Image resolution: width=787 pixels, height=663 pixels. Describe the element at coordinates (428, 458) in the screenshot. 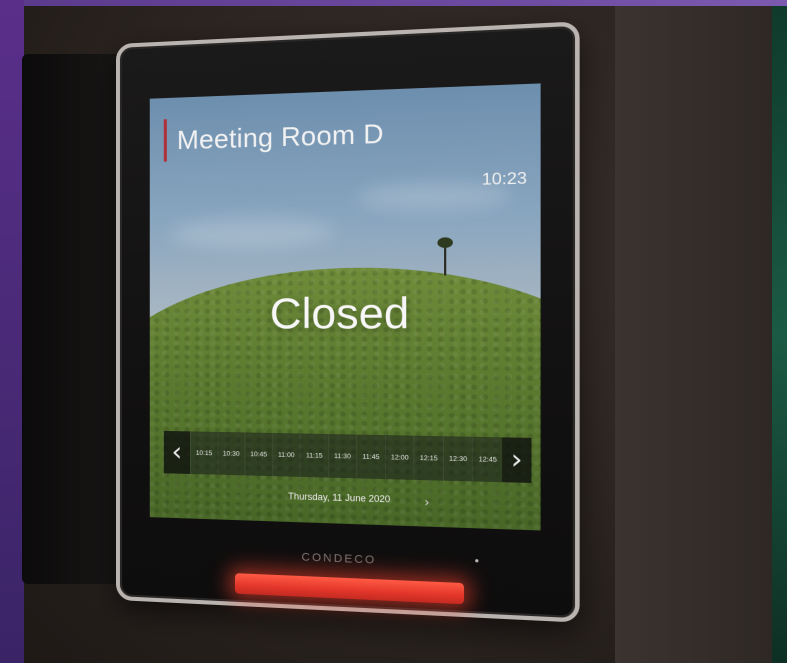

I see `time-slot: 12:15` at that location.